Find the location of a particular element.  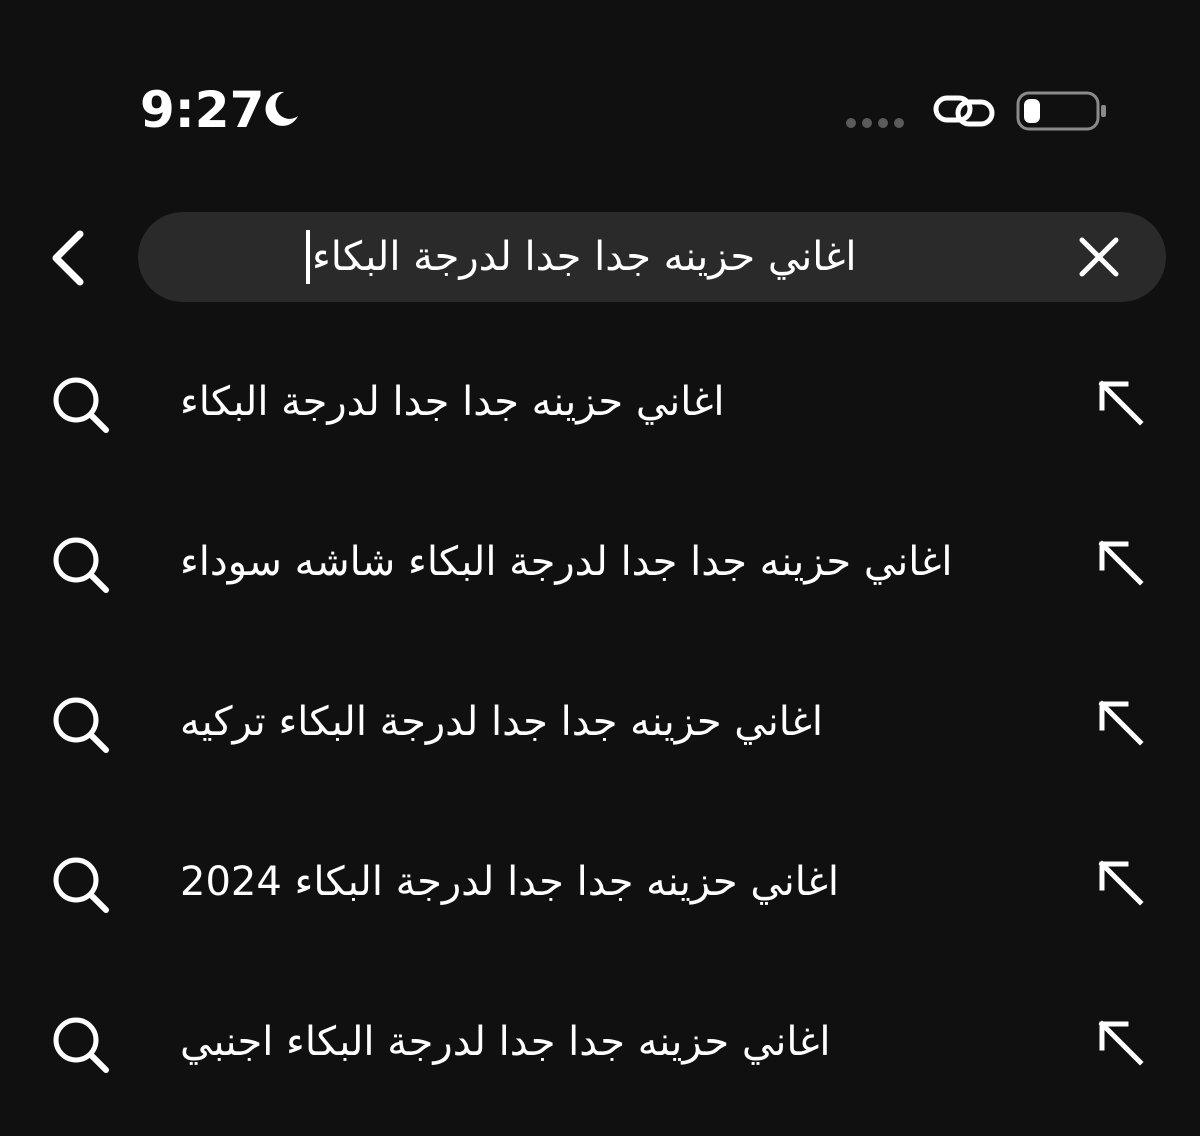

cellular-signal-icon is located at coordinates (875, 123).